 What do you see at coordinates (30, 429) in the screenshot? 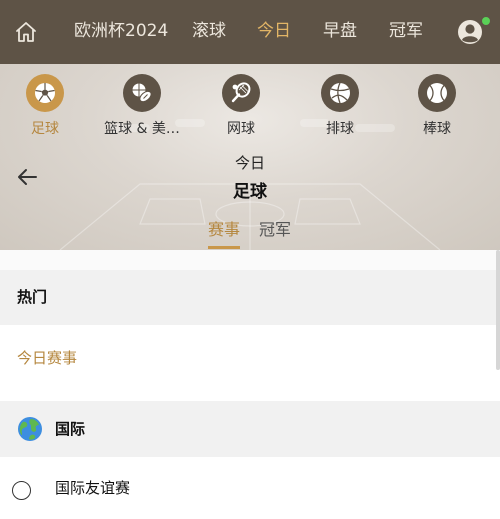
I see `globe-icon` at bounding box center [30, 429].